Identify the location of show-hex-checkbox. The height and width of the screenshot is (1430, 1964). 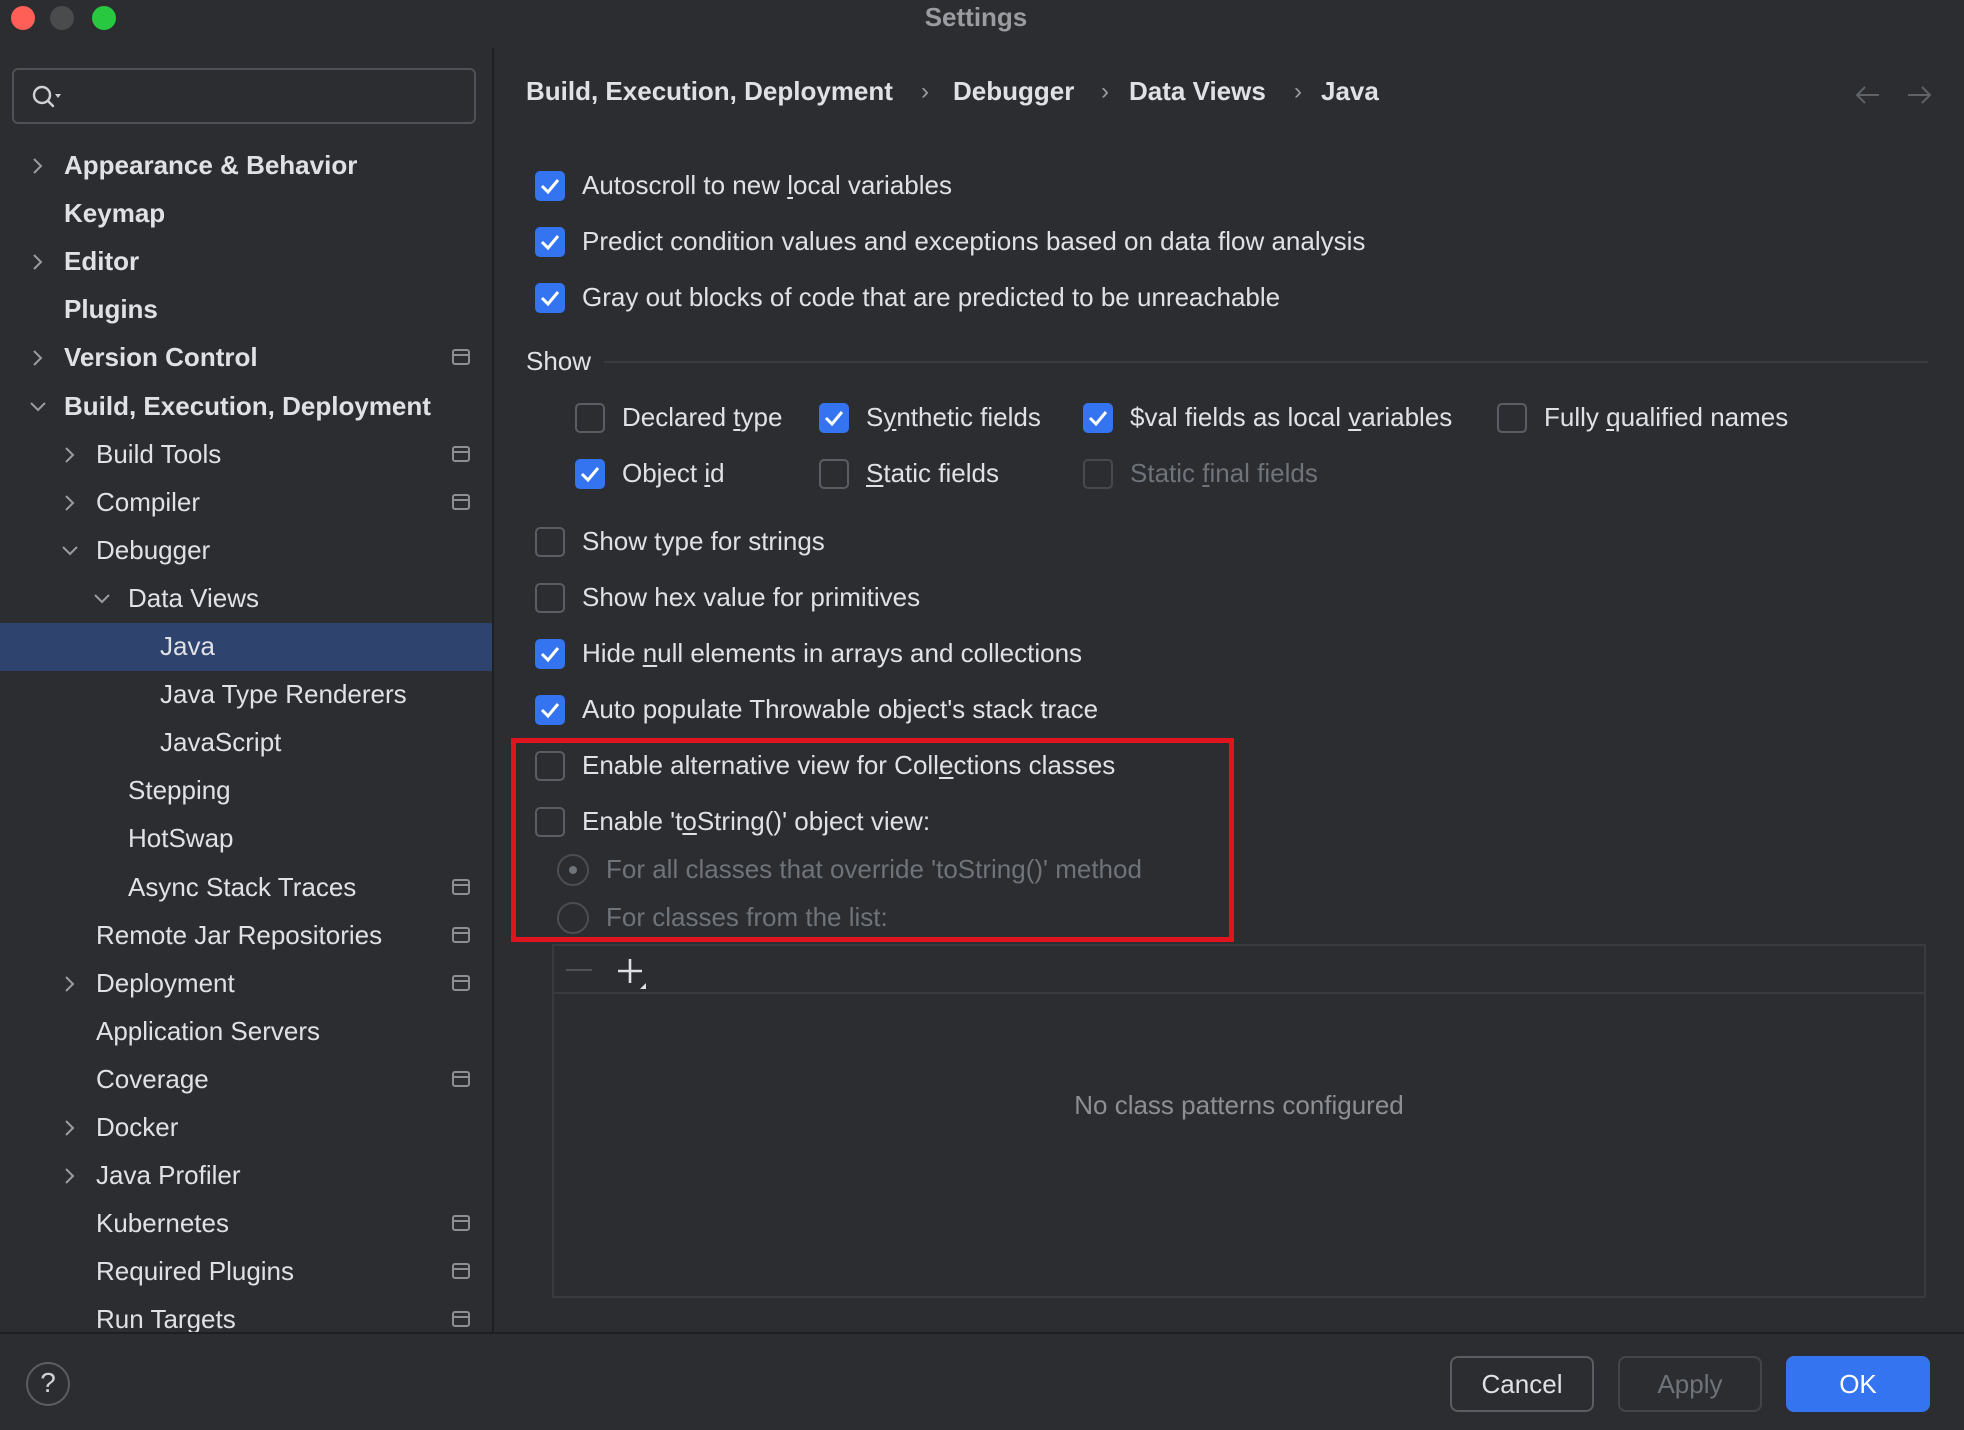
(550, 598).